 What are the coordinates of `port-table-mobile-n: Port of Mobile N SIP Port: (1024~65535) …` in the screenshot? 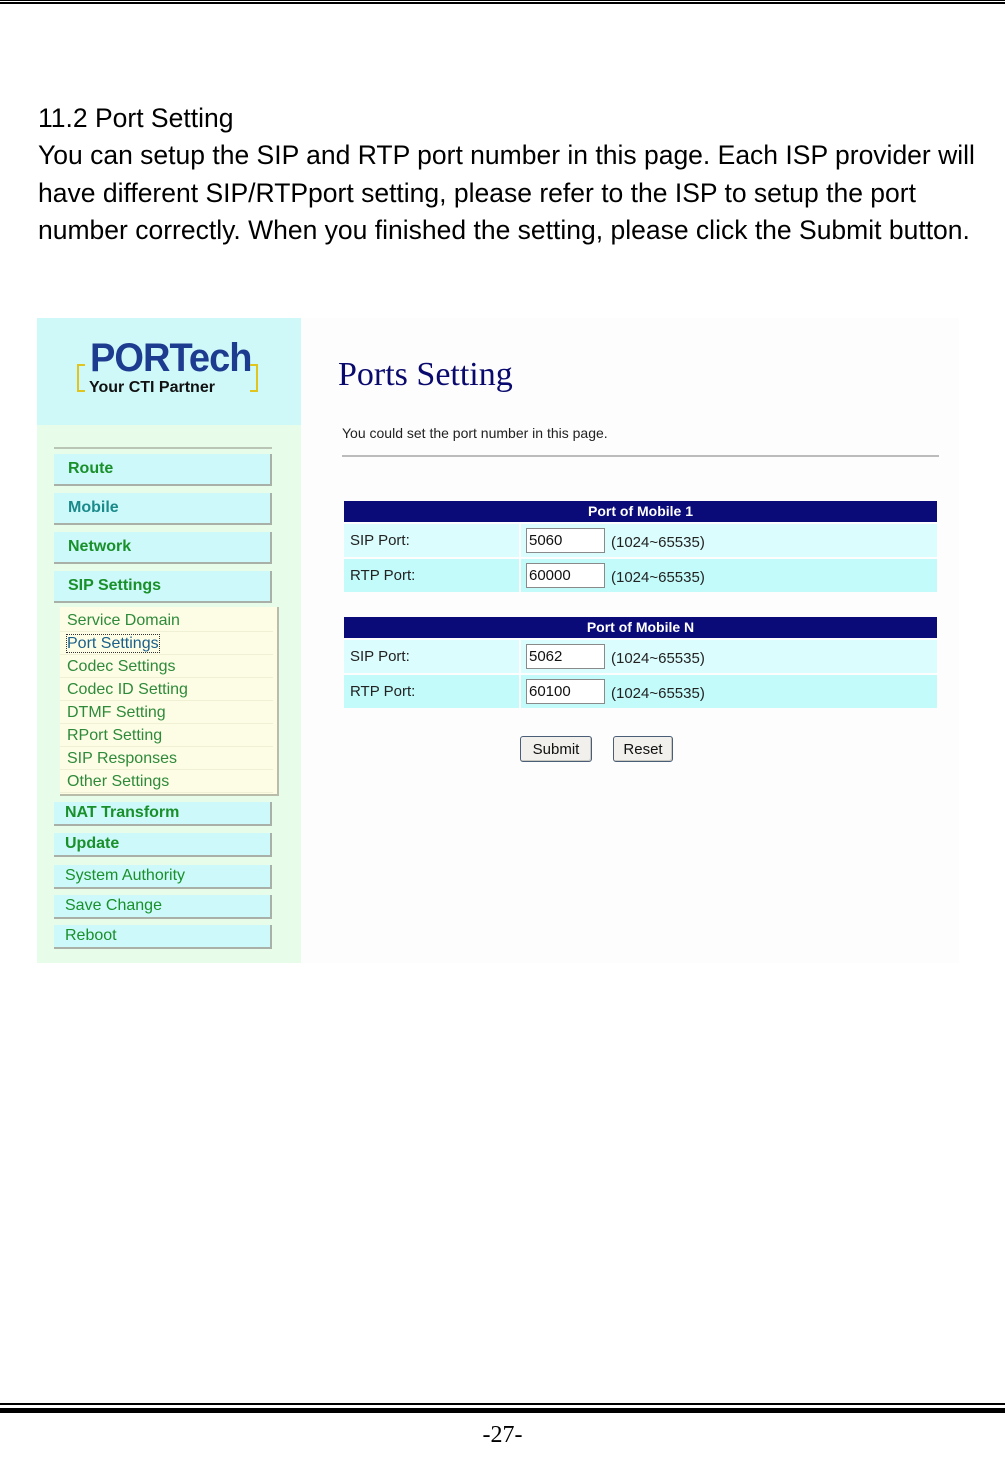 It's located at (640, 662).